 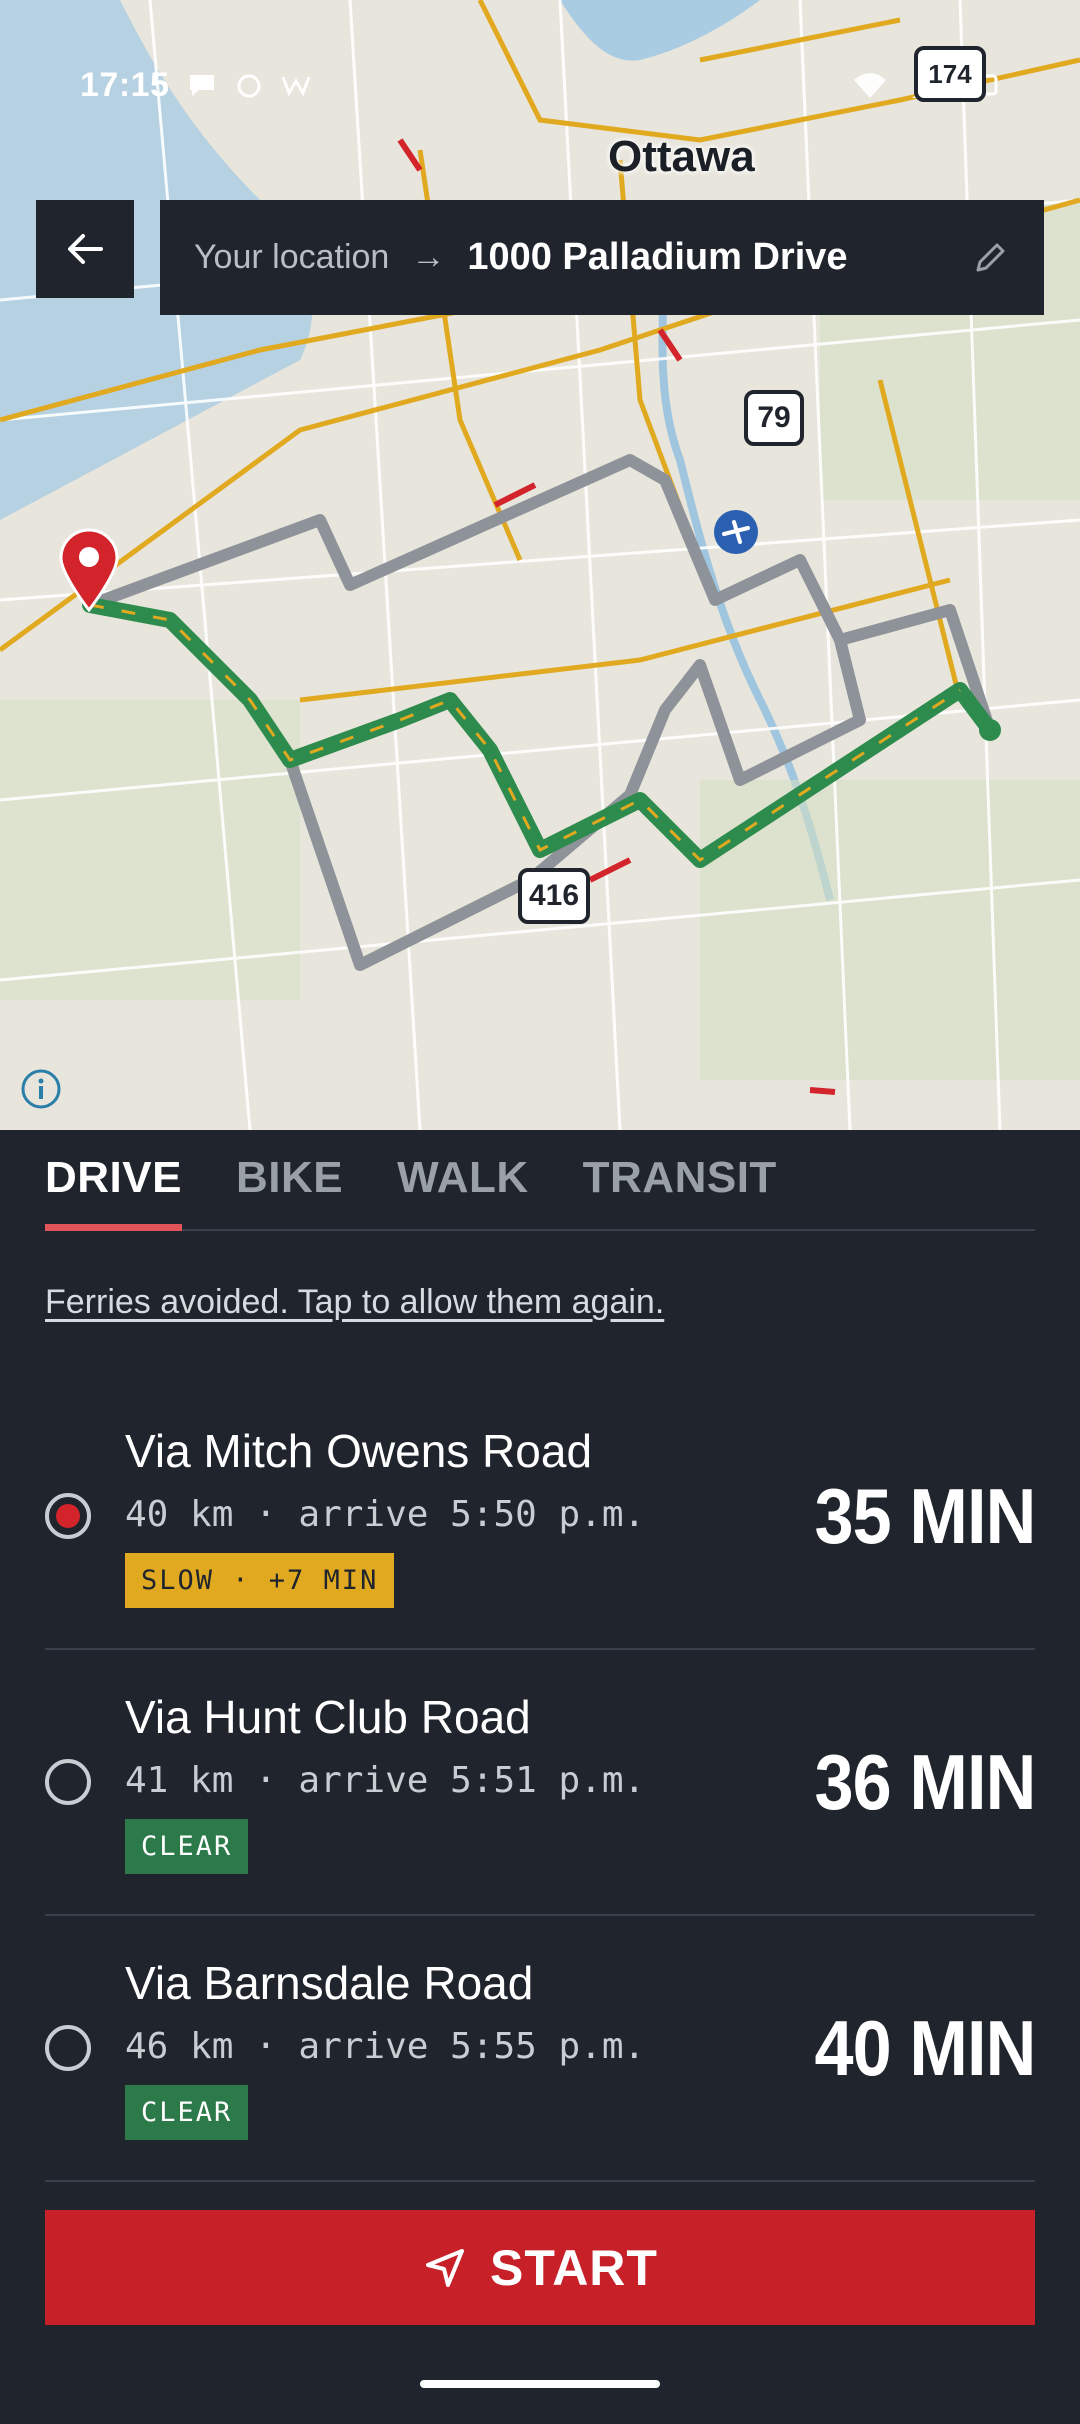 I want to click on highway-shield-416: 416, so click(x=554, y=896).